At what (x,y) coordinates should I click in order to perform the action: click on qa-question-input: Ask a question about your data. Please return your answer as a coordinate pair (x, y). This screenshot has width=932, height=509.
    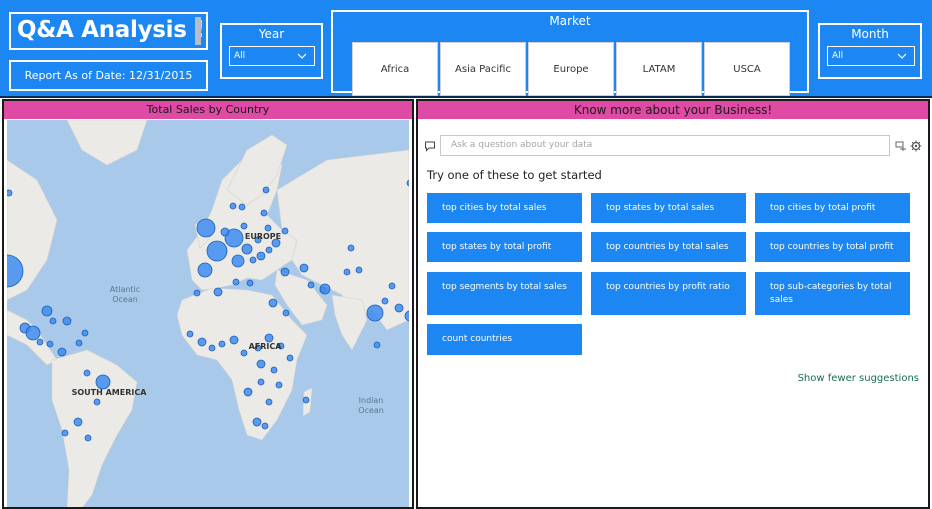
    Looking at the image, I should click on (665, 145).